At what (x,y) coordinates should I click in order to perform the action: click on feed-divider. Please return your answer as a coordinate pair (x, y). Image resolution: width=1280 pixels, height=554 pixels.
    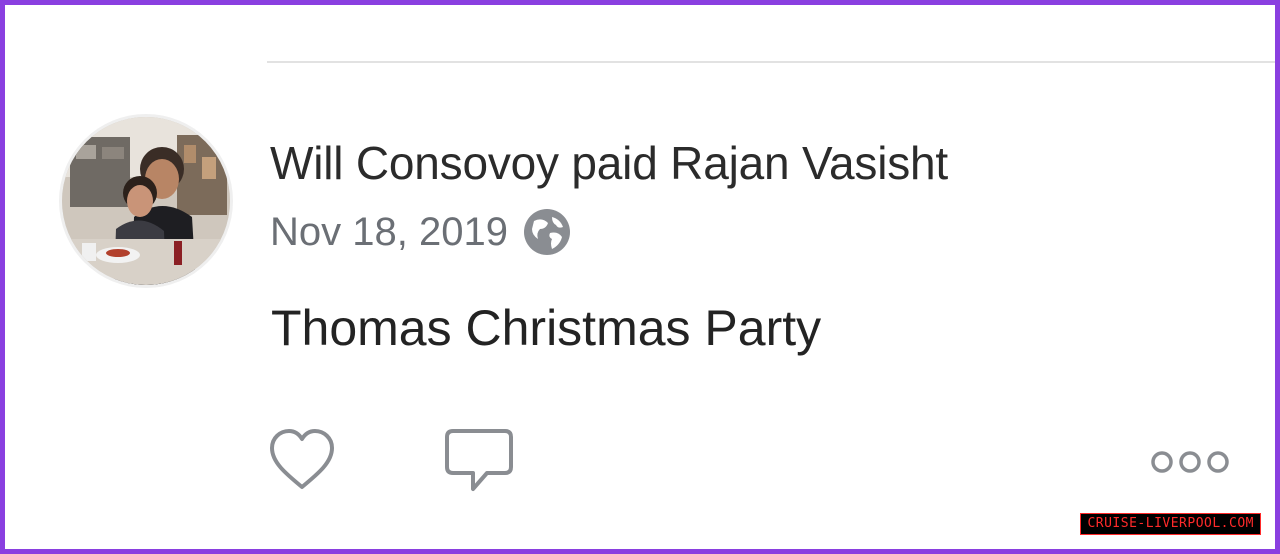
    Looking at the image, I should click on (771, 62).